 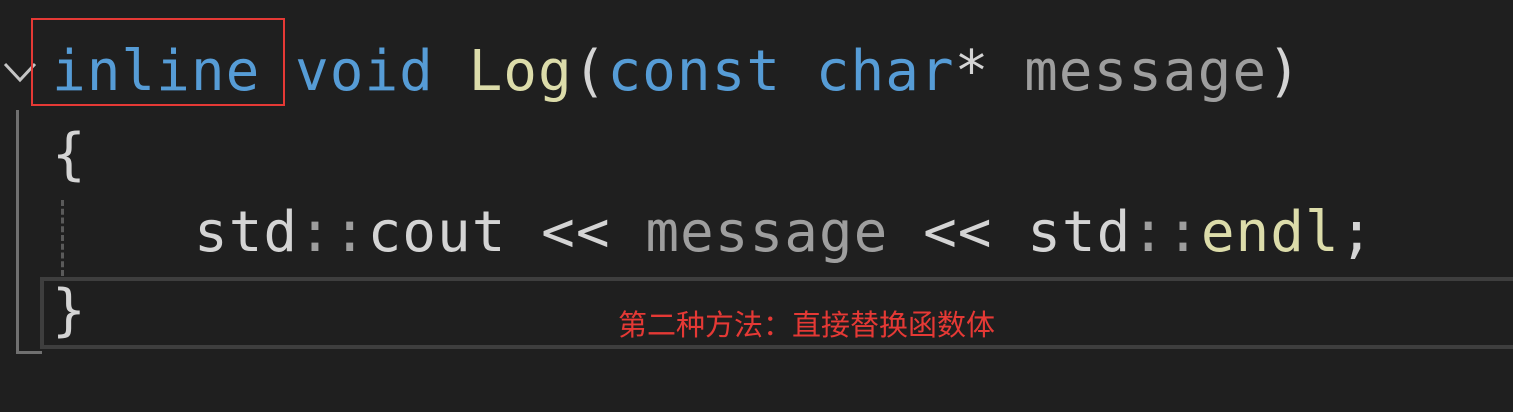 I want to click on close-brace: }, so click(x=69, y=310).